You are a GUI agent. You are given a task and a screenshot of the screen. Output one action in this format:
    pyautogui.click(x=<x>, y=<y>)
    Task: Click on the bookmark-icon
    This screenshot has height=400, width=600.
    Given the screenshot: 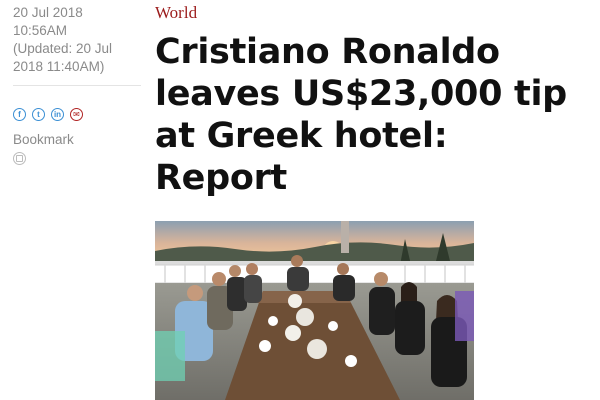 What is the action you would take?
    pyautogui.click(x=19, y=158)
    